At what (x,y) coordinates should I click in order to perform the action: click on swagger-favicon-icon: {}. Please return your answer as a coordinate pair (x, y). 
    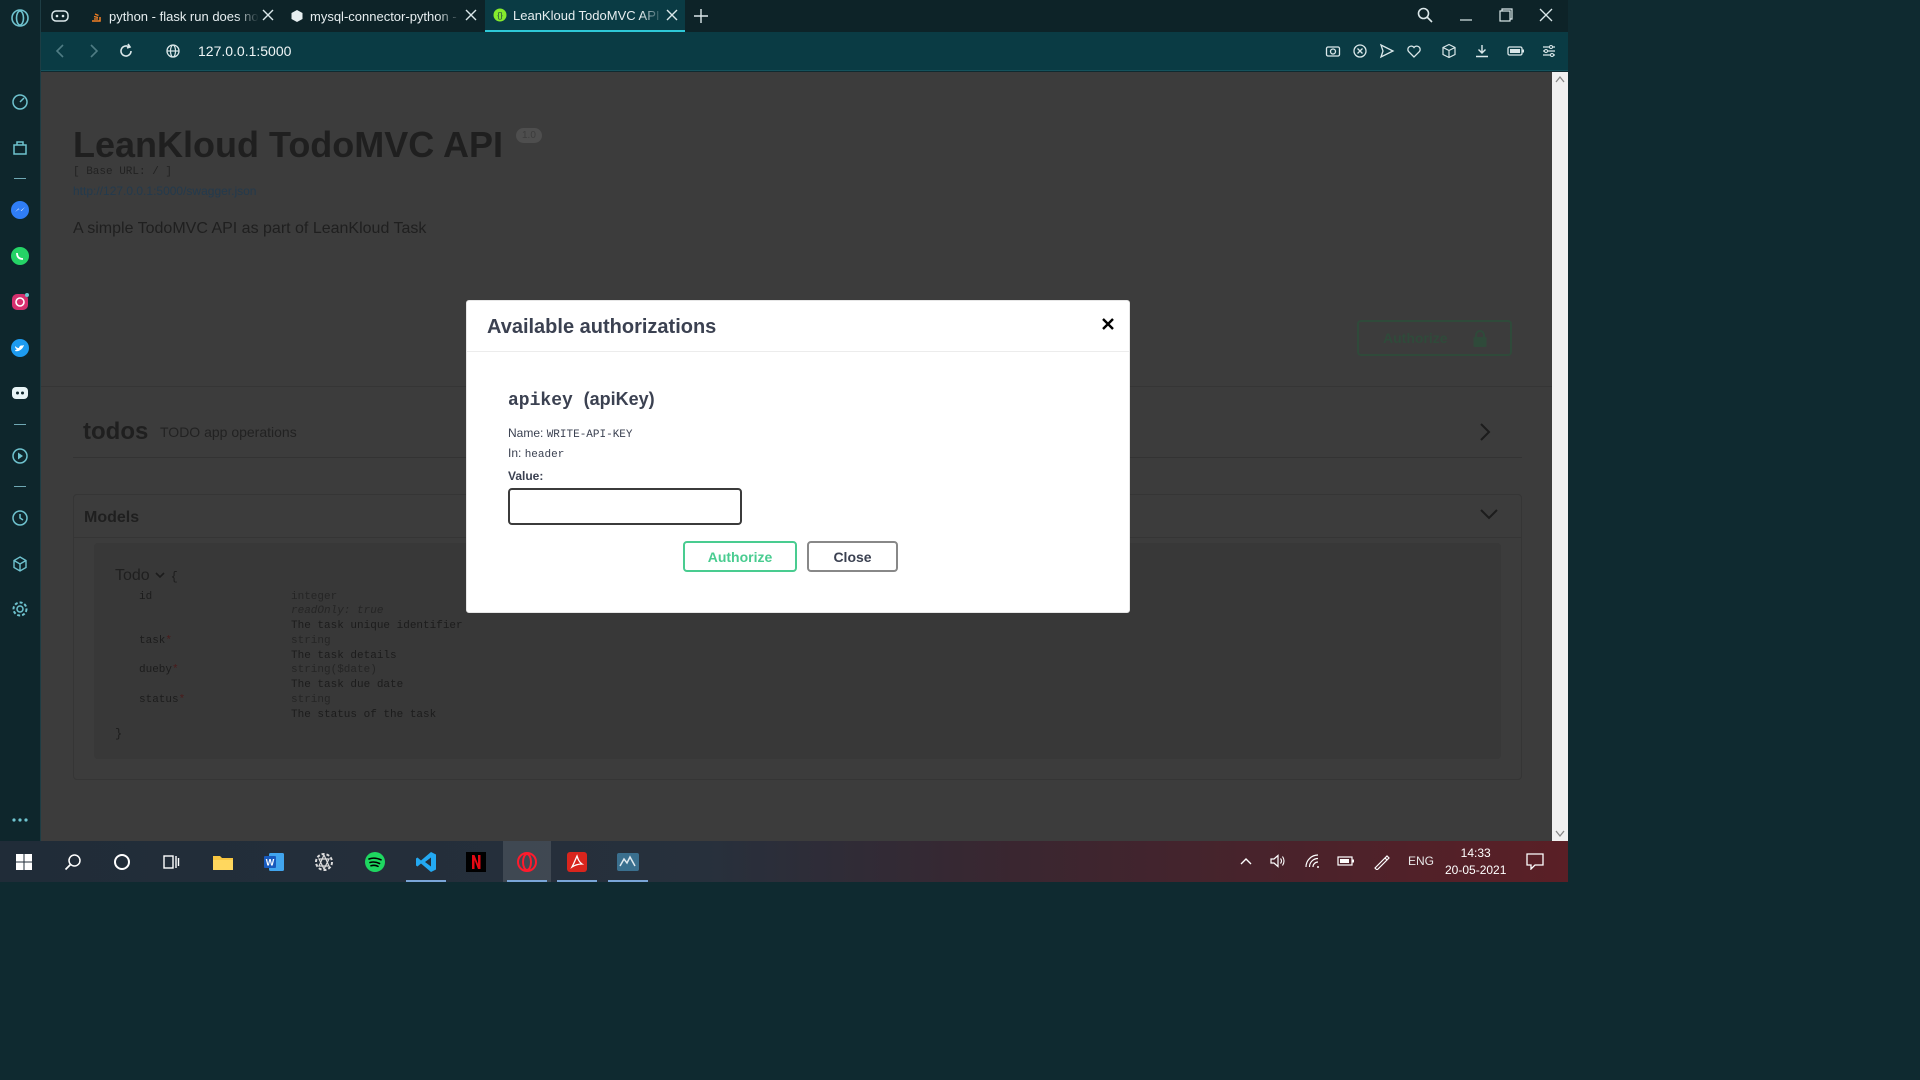
    Looking at the image, I should click on (500, 15).